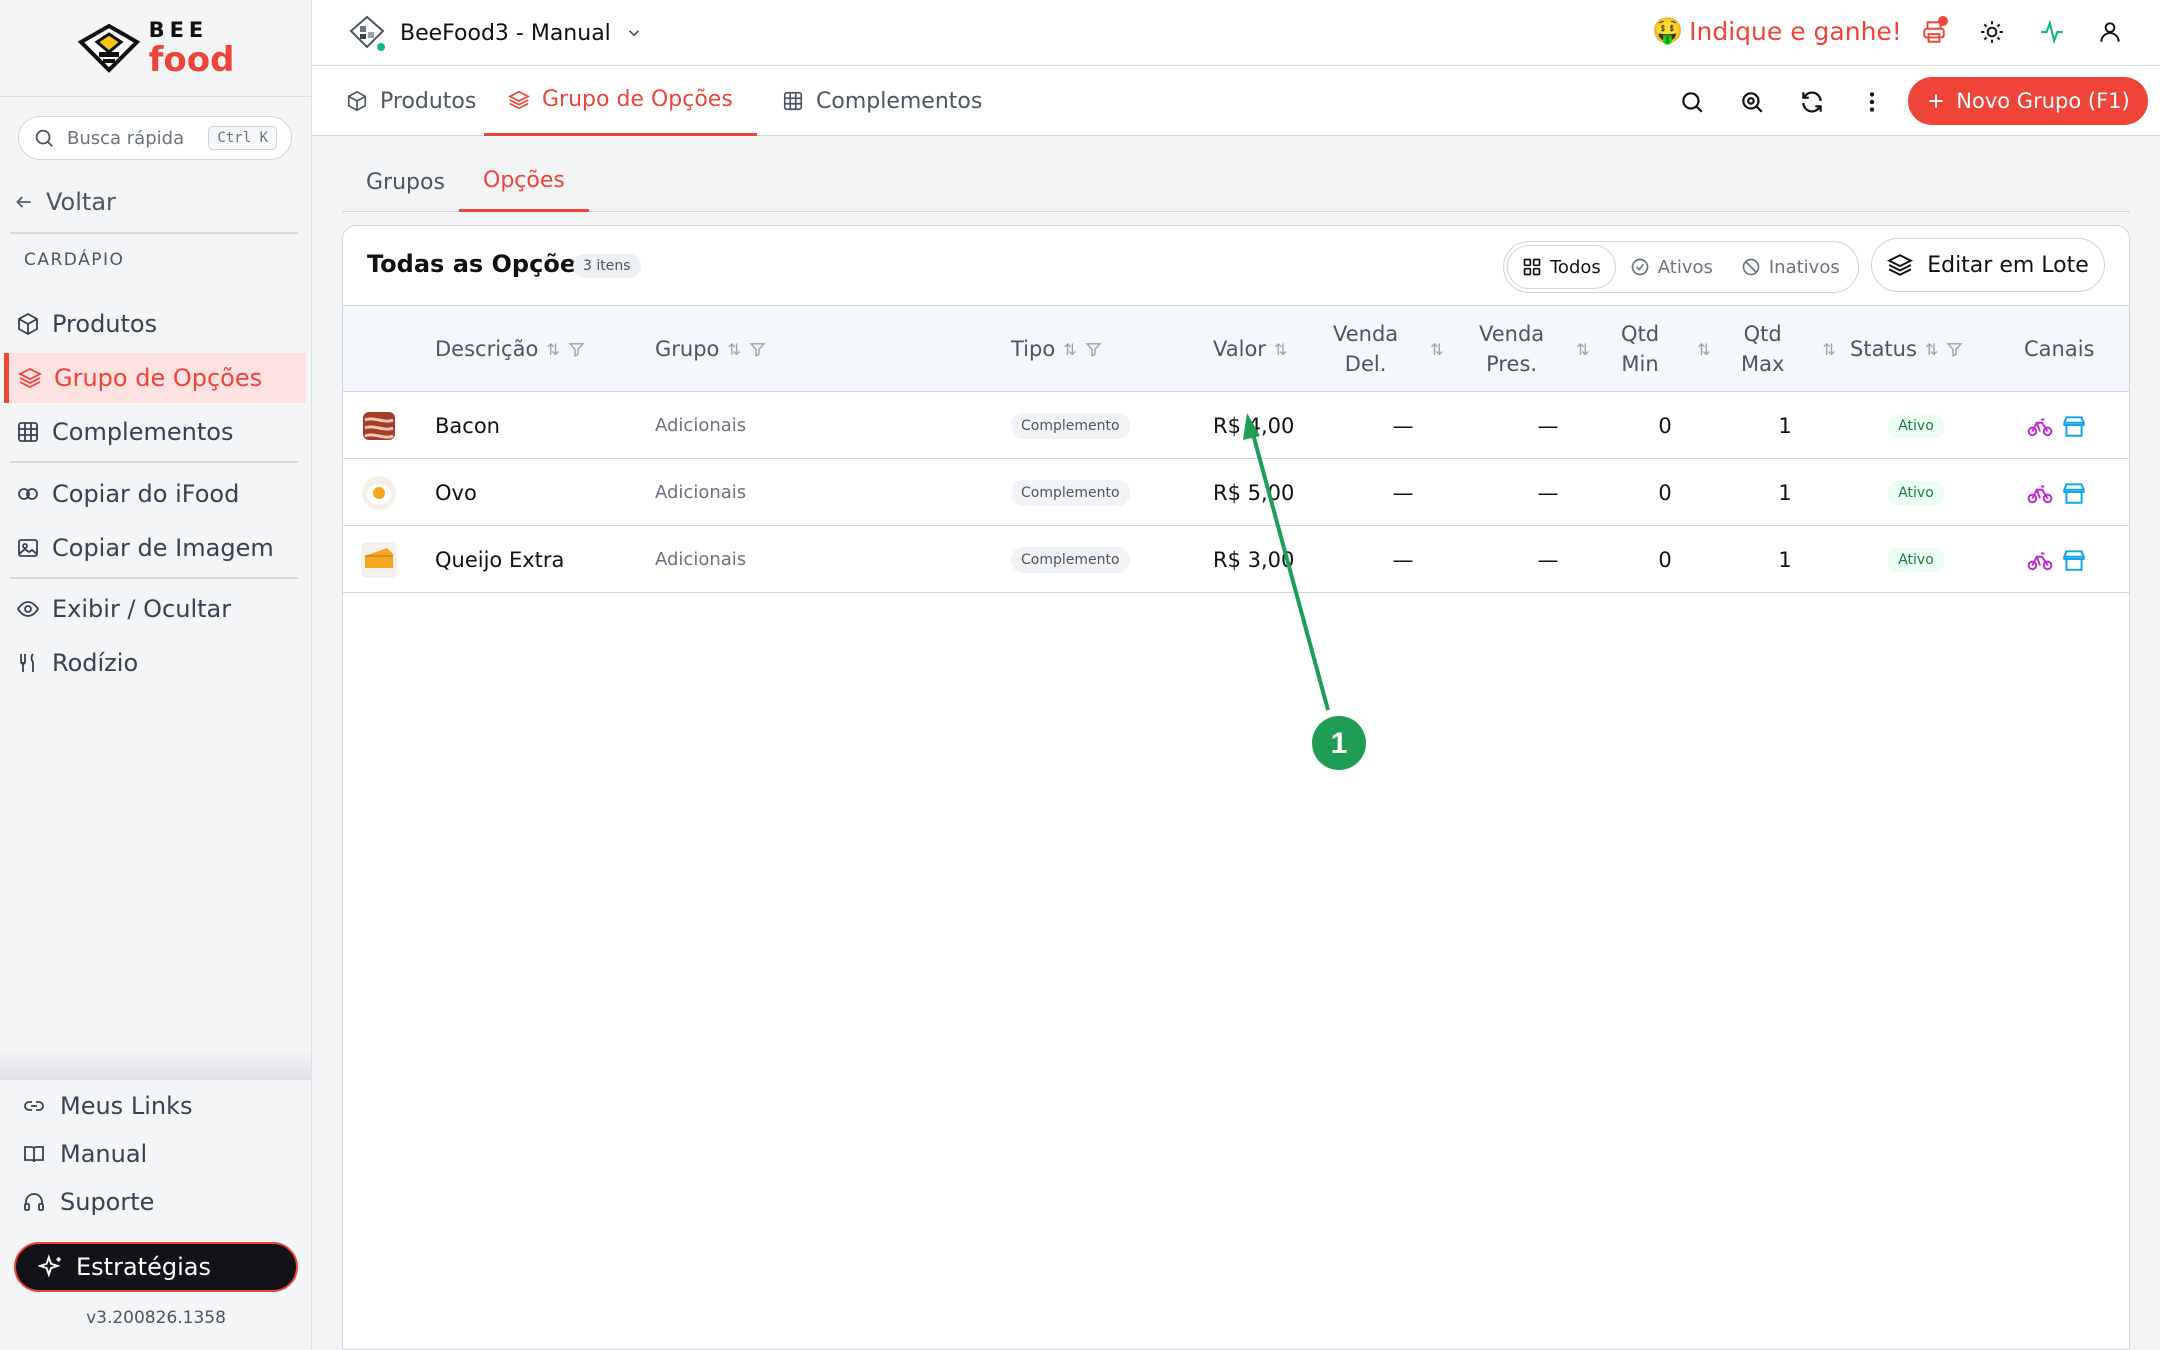  I want to click on filter-inativos: Inativos, so click(1790, 267).